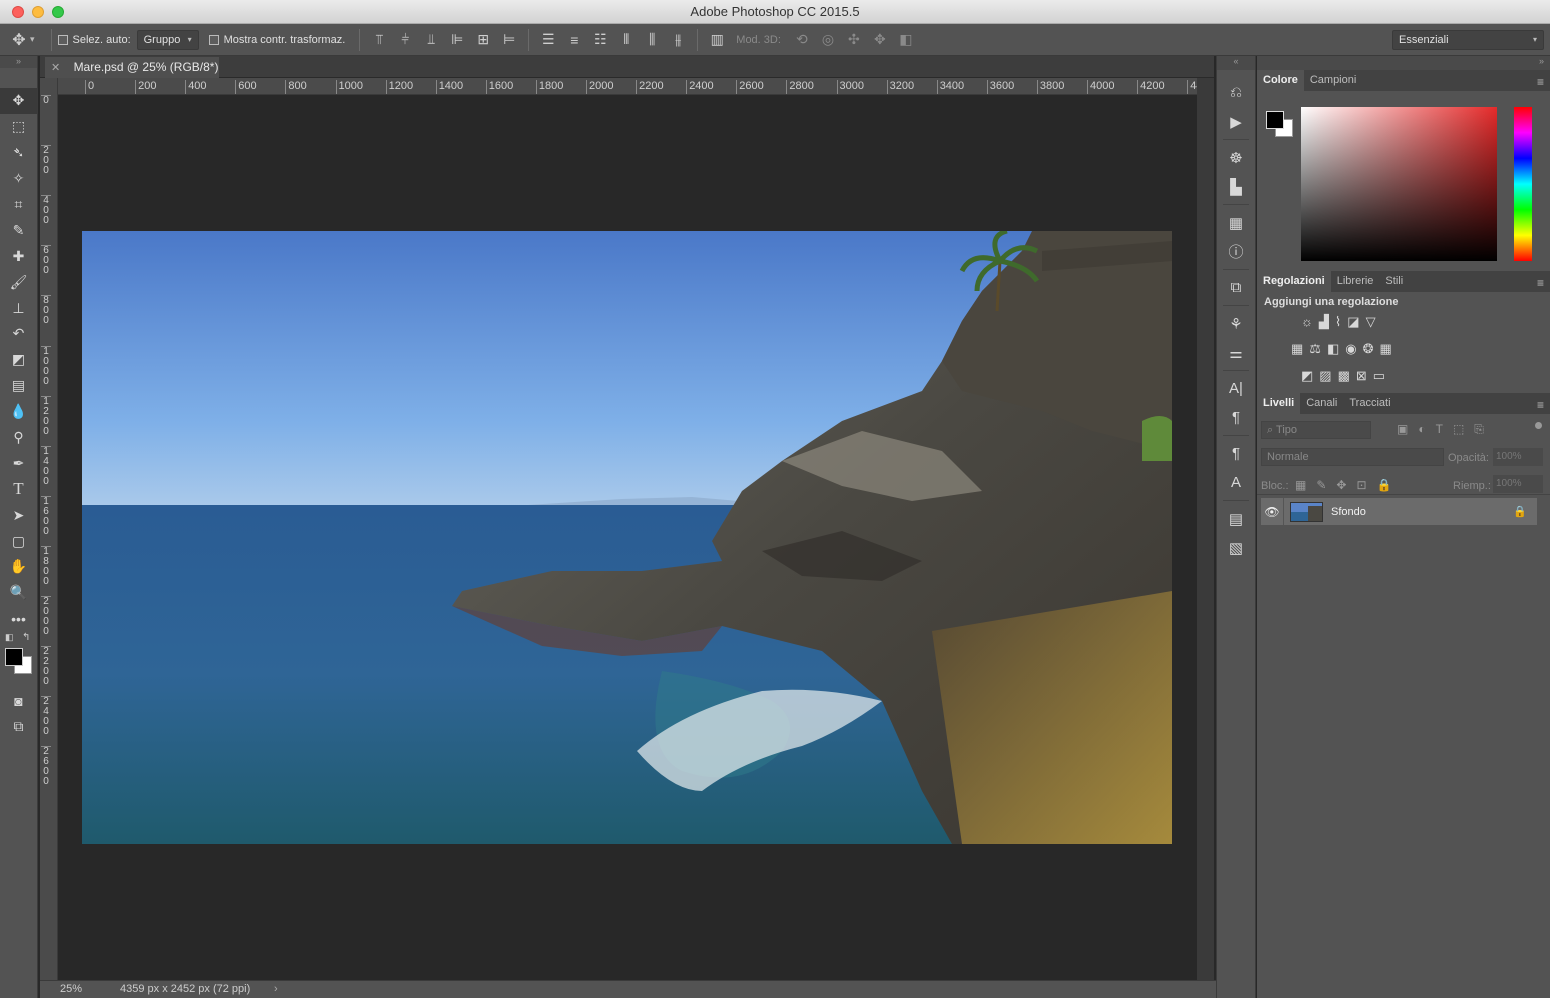 The height and width of the screenshot is (998, 1550). What do you see at coordinates (1205, 529) in the screenshot?
I see `vertical-scrollbar` at bounding box center [1205, 529].